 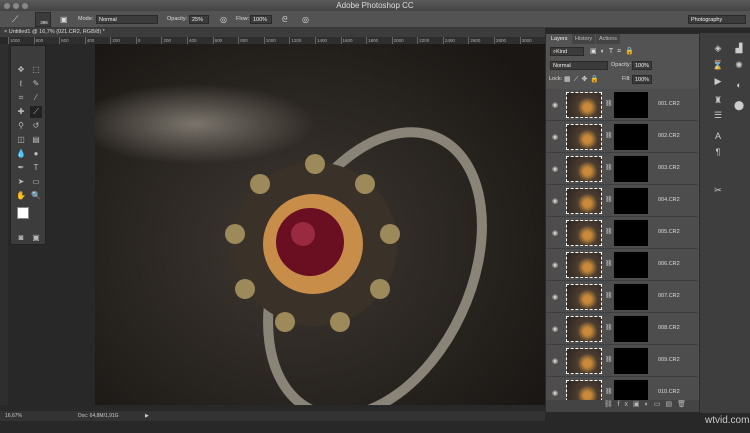 I want to click on quick-mask-icon: ◙, so click(x=21, y=238).